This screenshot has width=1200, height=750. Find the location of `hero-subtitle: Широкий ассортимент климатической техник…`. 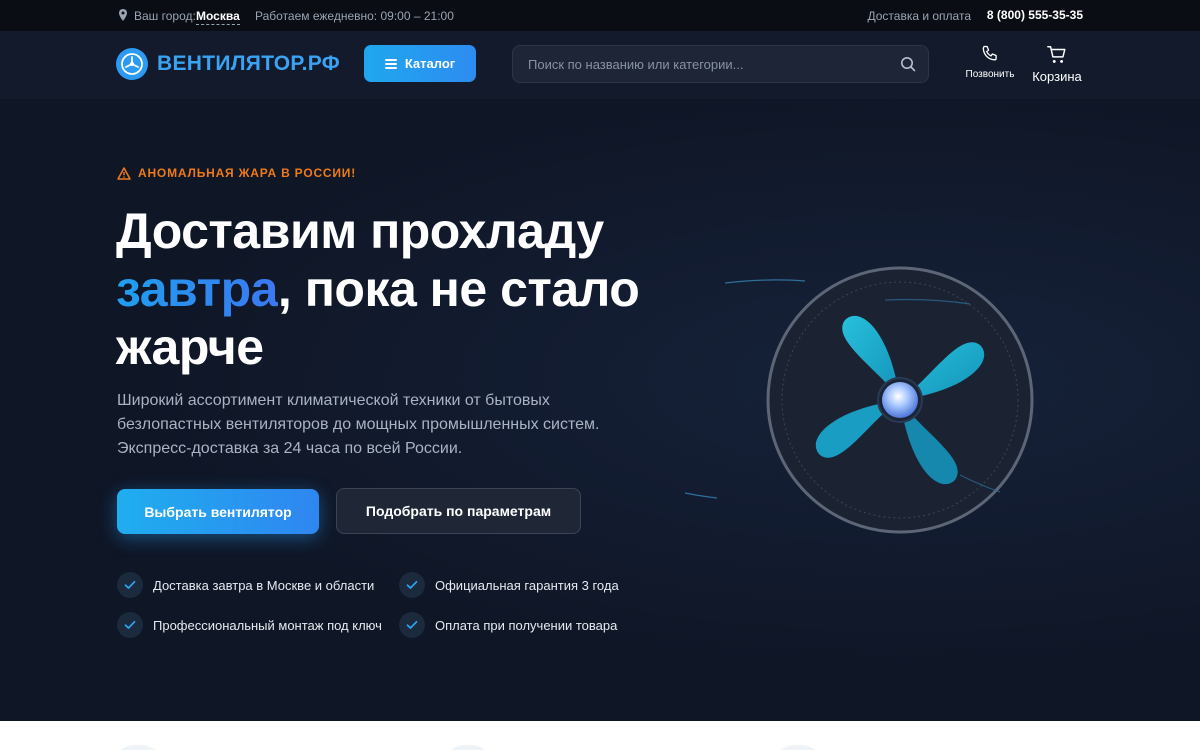

hero-subtitle: Широкий ассортимент климатической техник… is located at coordinates (358, 424).